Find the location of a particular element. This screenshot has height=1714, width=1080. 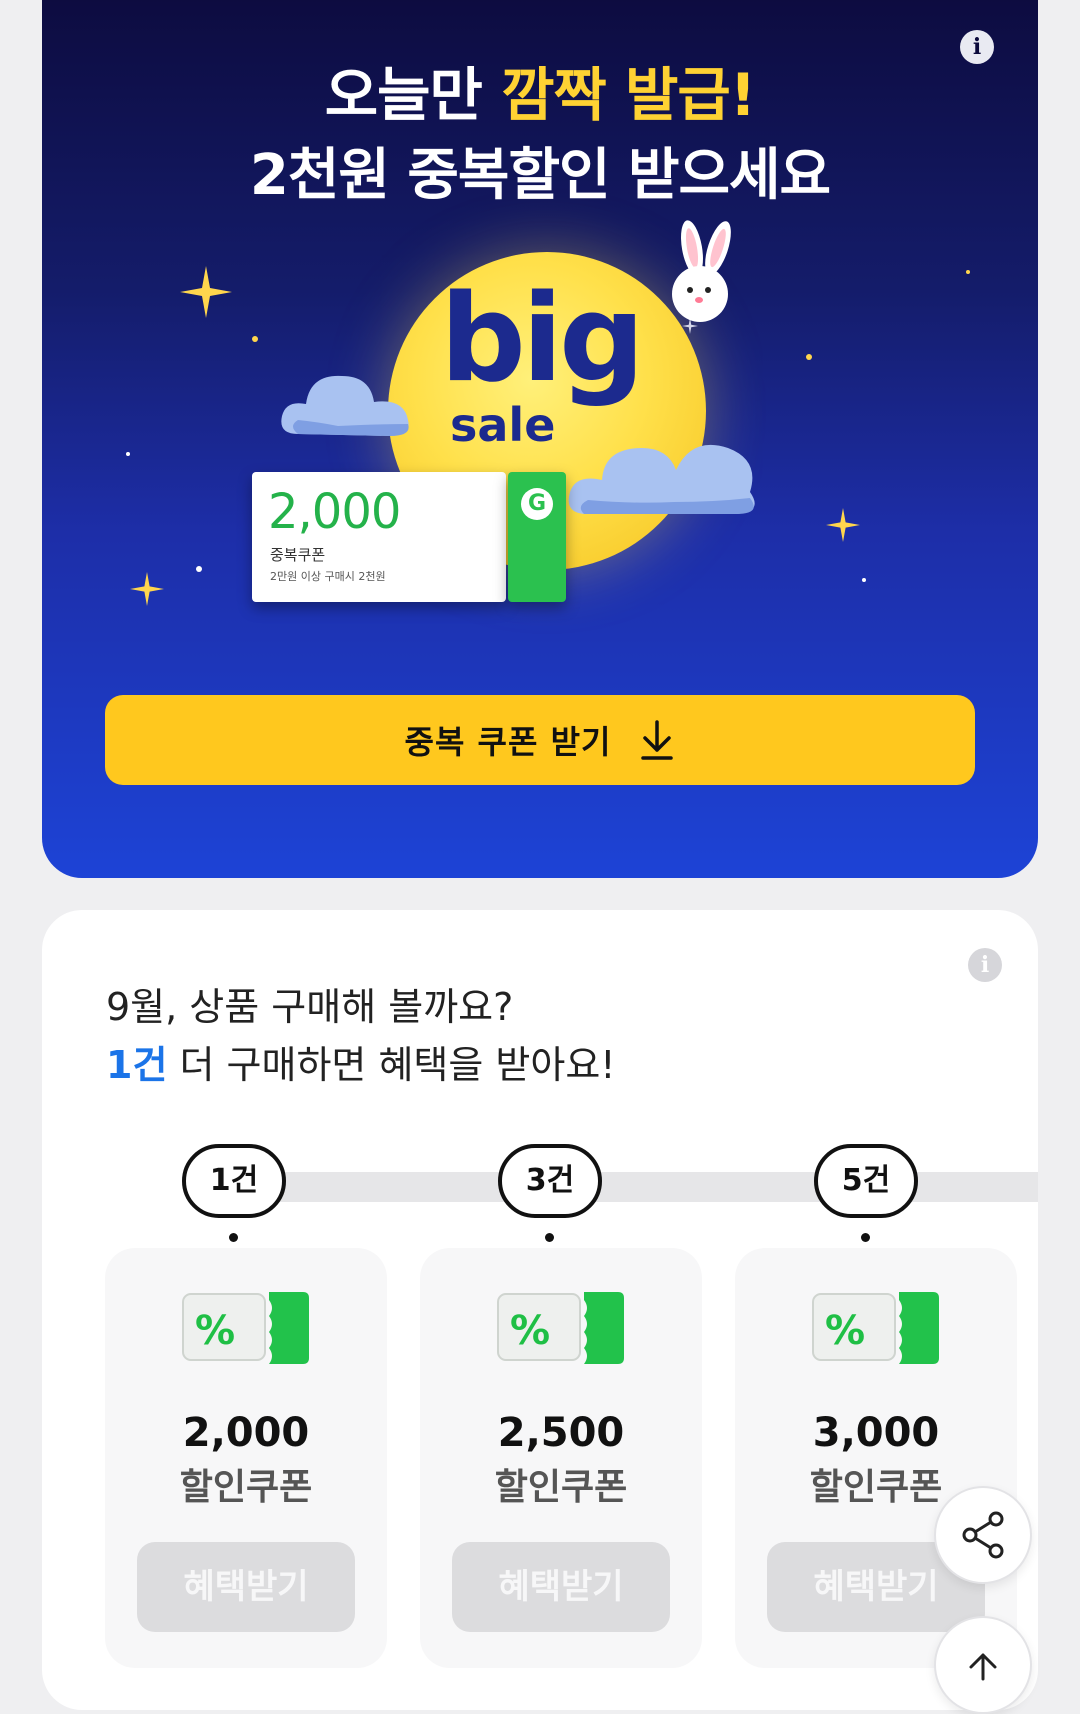

tier-card: % 3,000 할인쿠폰 혜택받기 is located at coordinates (876, 1458).